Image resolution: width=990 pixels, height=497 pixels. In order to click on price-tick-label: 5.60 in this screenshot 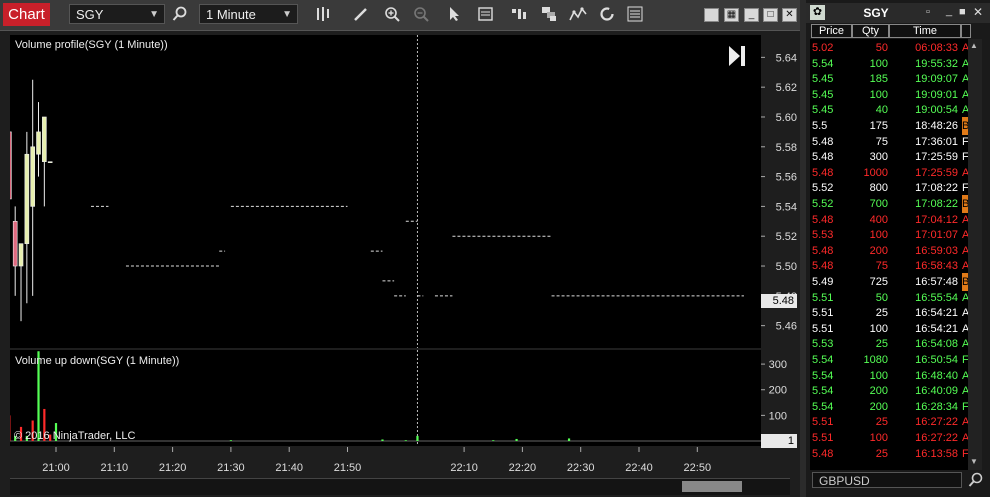, I will do `click(786, 118)`.